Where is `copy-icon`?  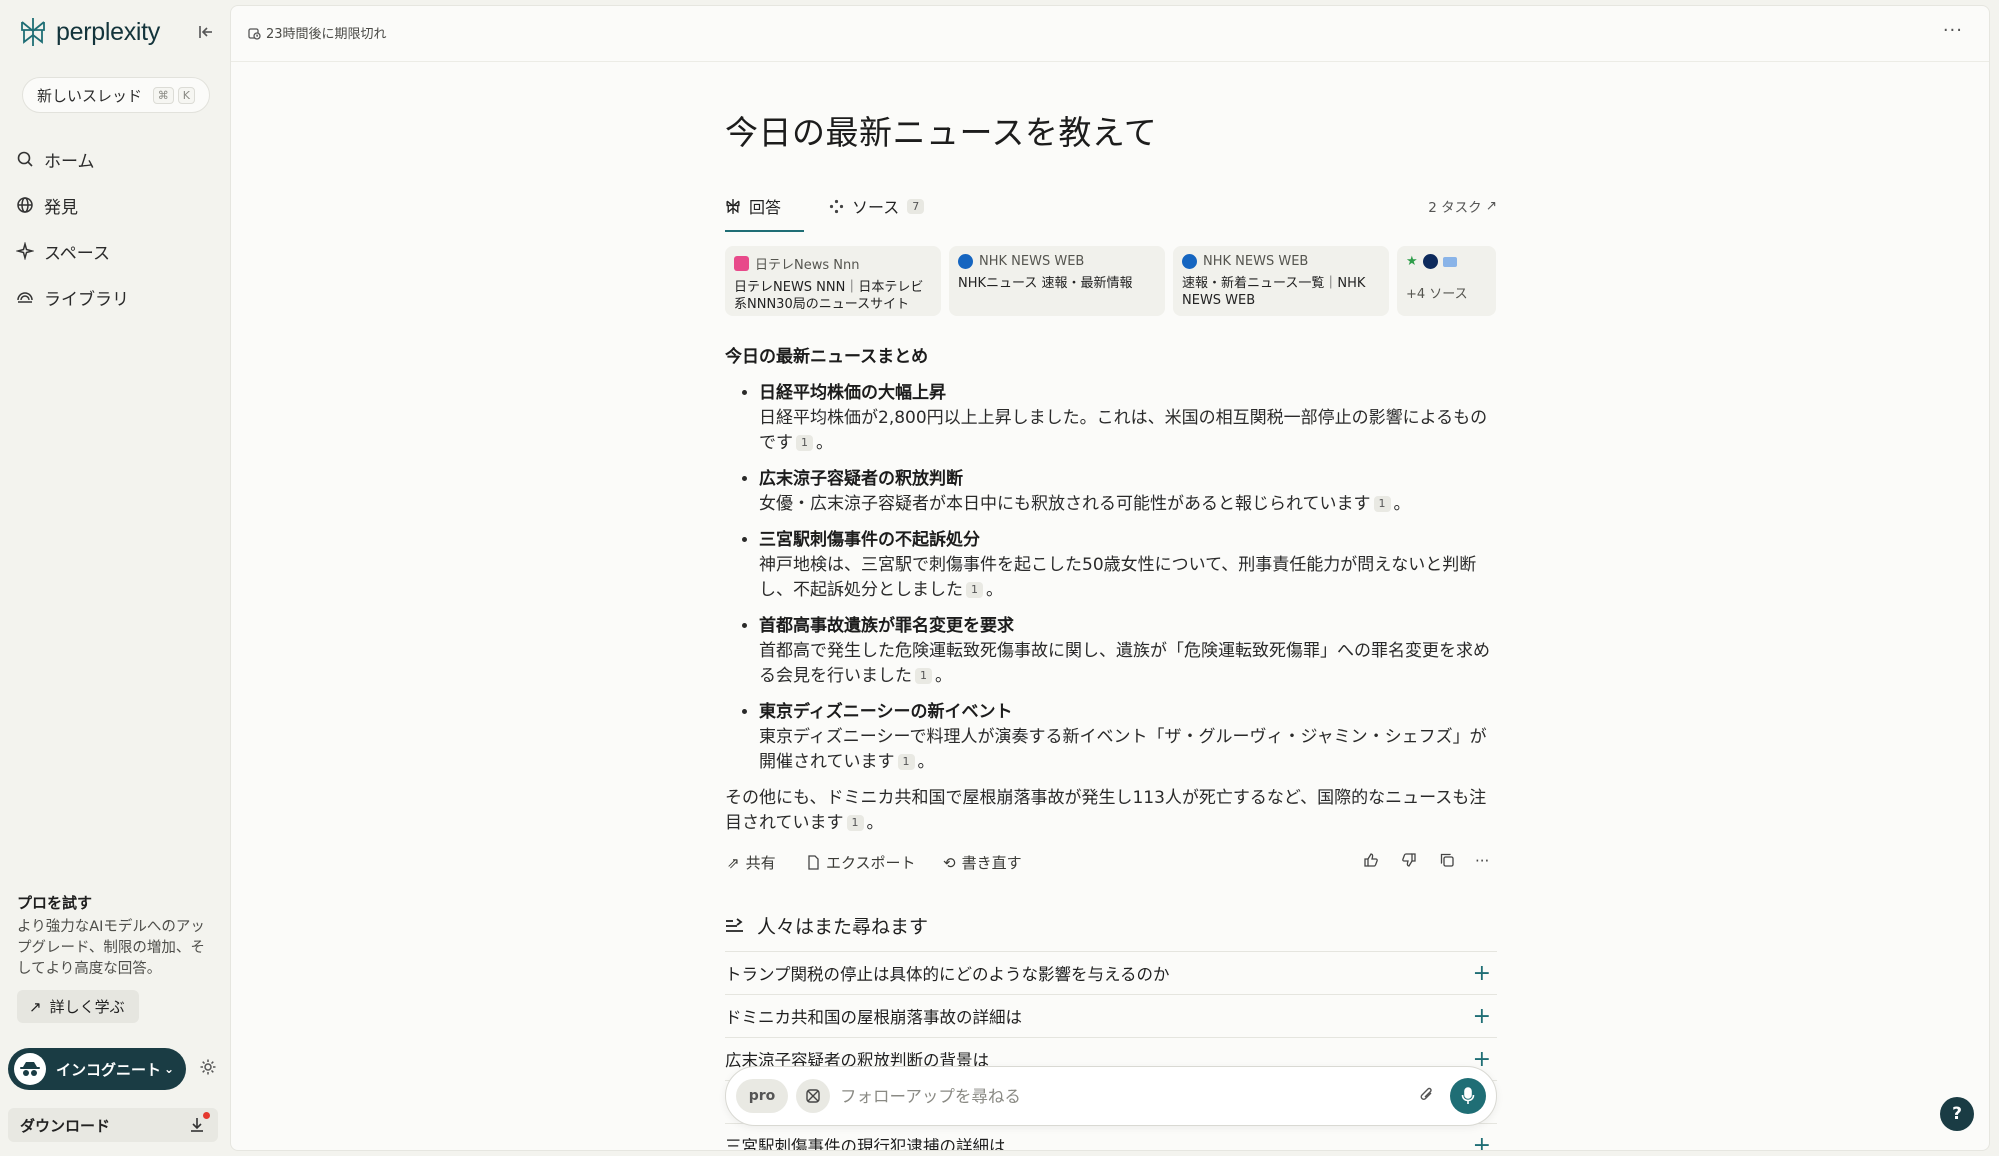
copy-icon is located at coordinates (1449, 862).